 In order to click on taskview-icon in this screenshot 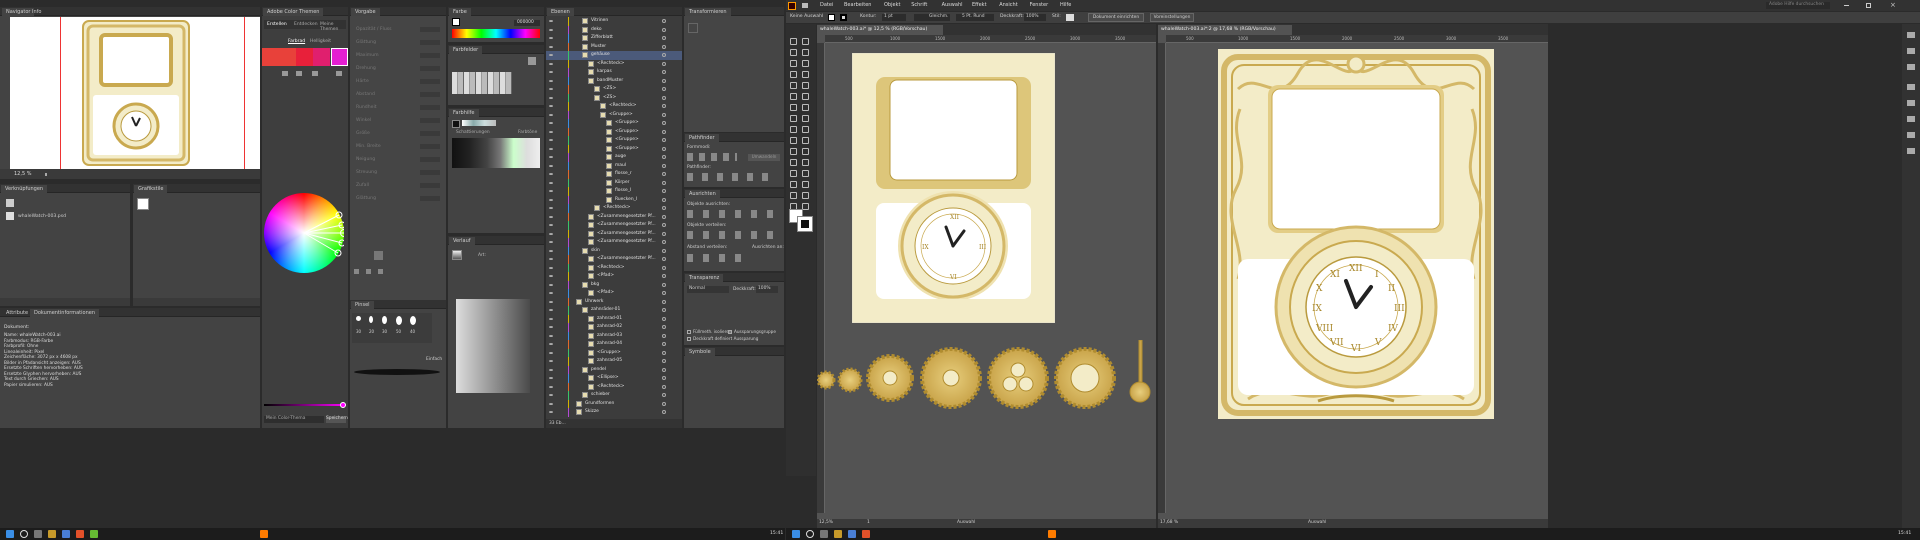, I will do `click(38, 534)`.